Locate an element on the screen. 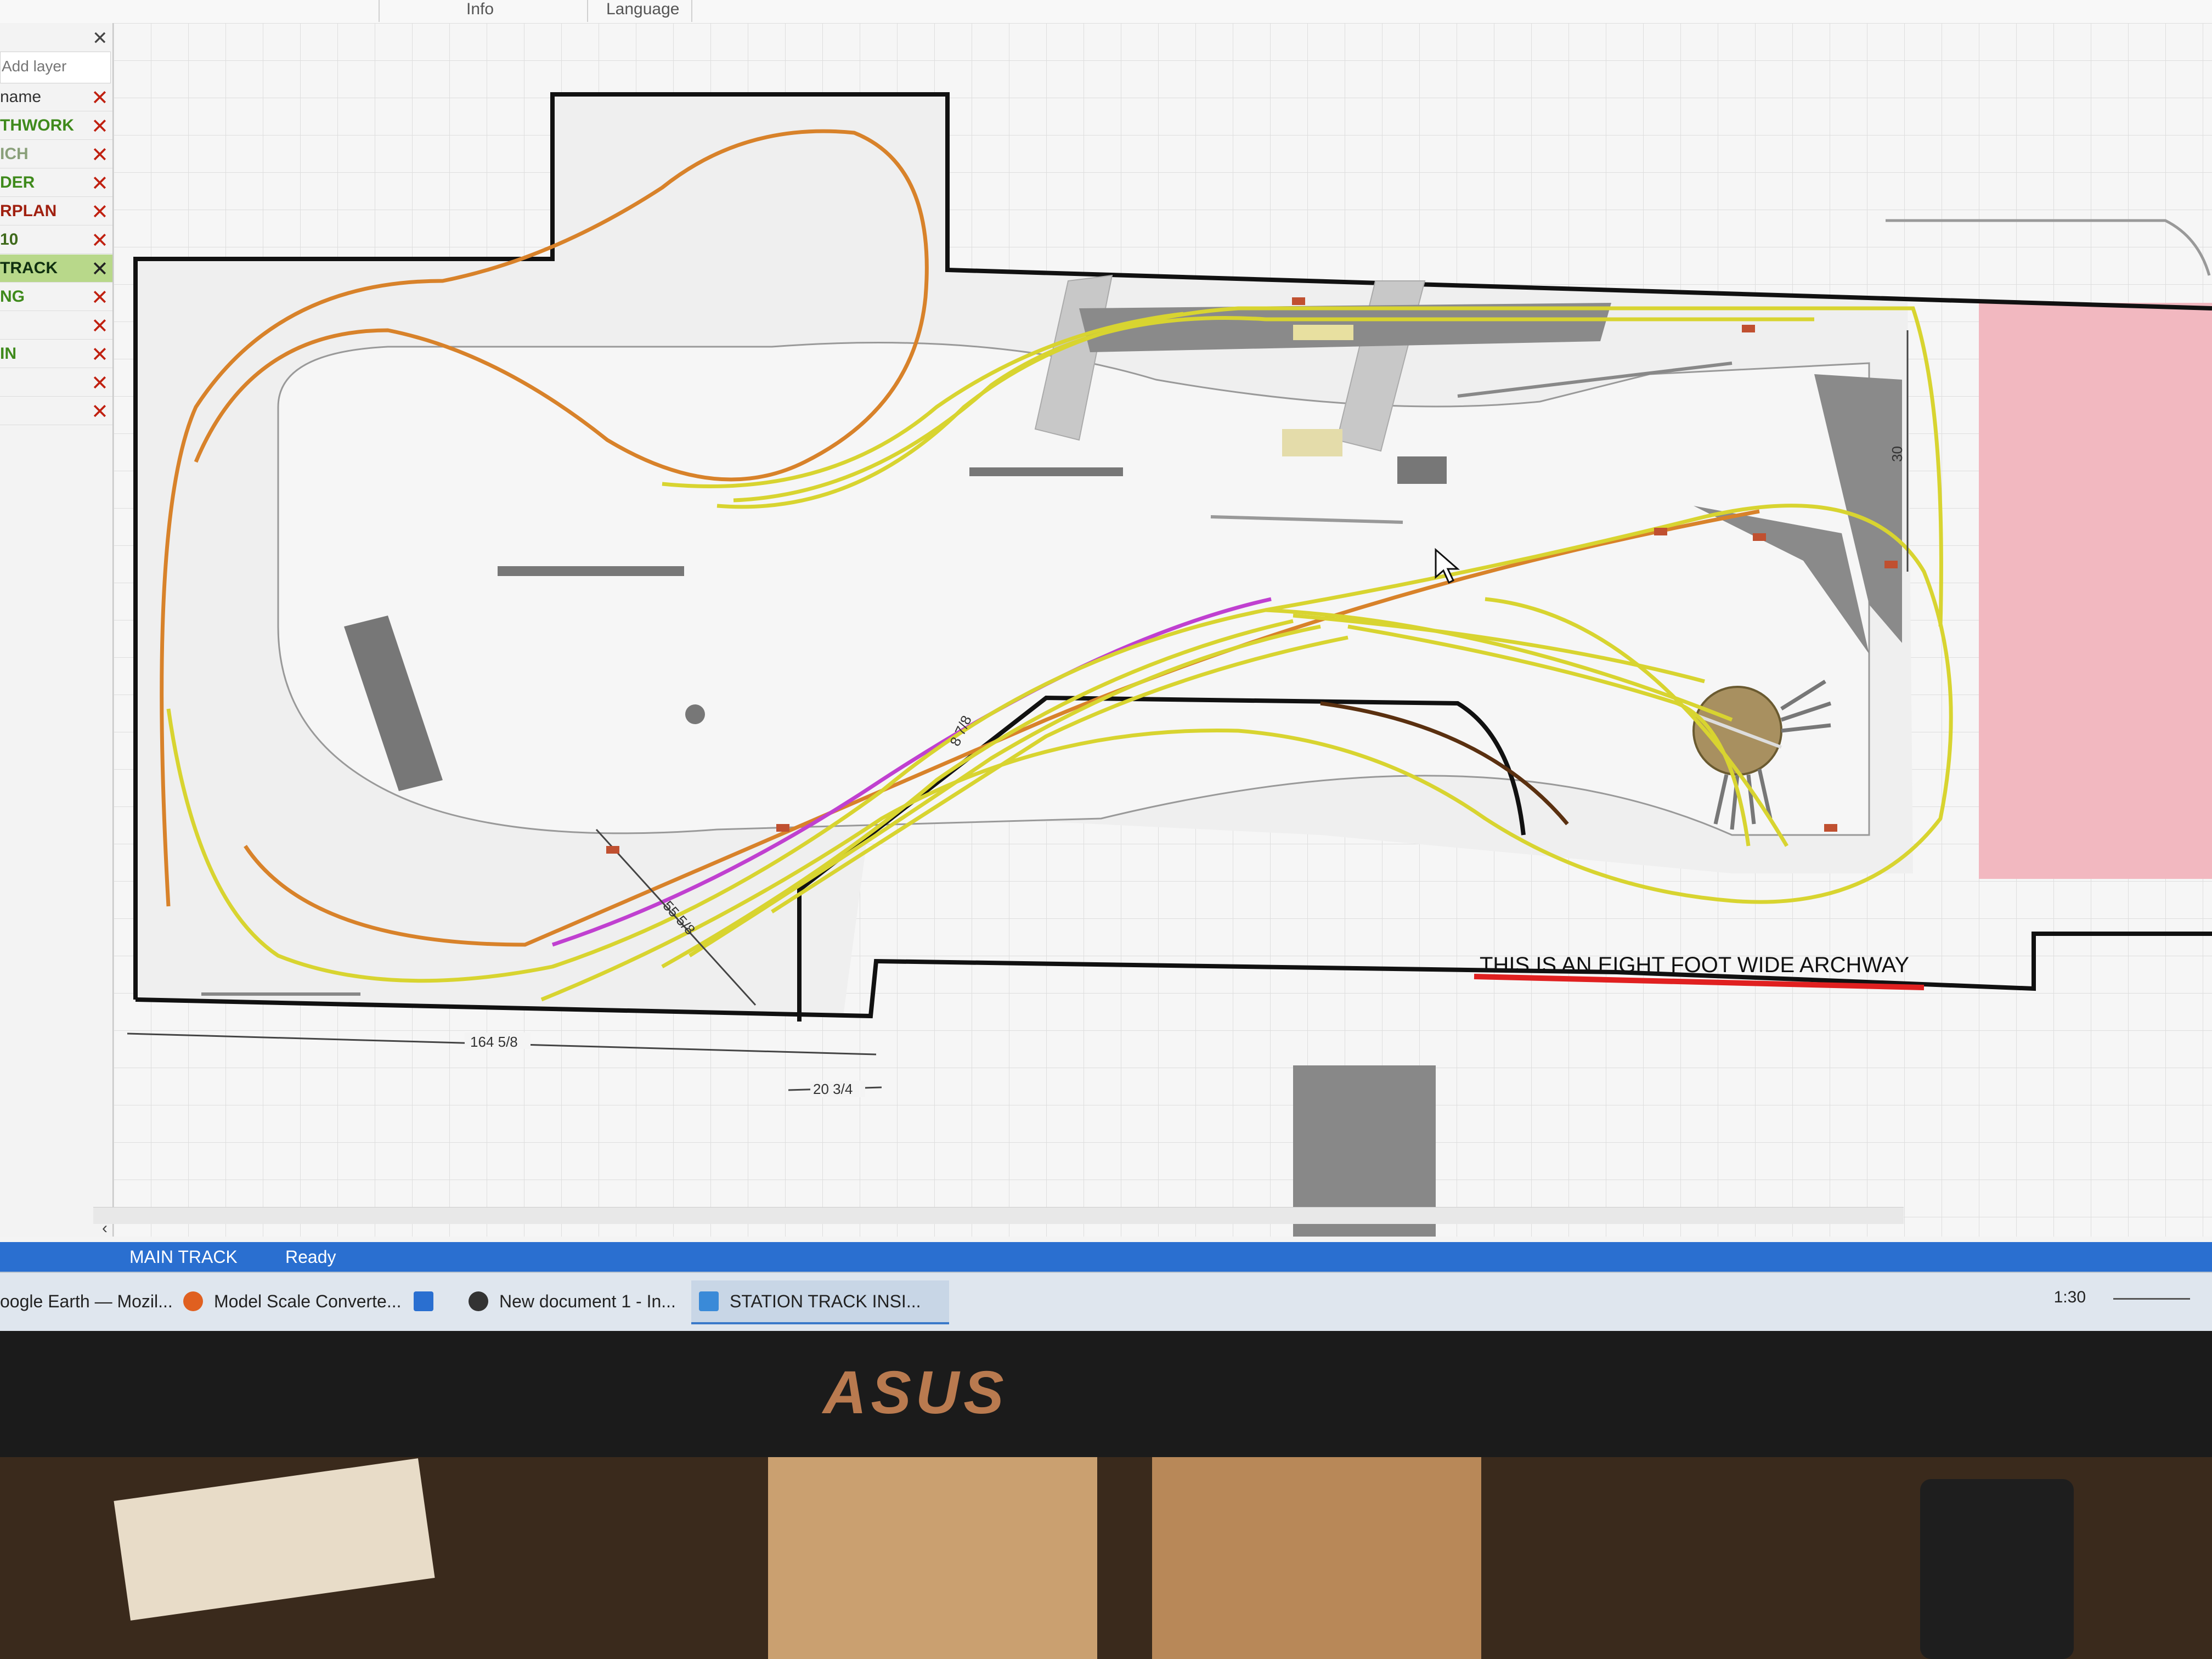 This screenshot has width=2212, height=1659. dimension-20: 20 3/4 is located at coordinates (833, 1089).